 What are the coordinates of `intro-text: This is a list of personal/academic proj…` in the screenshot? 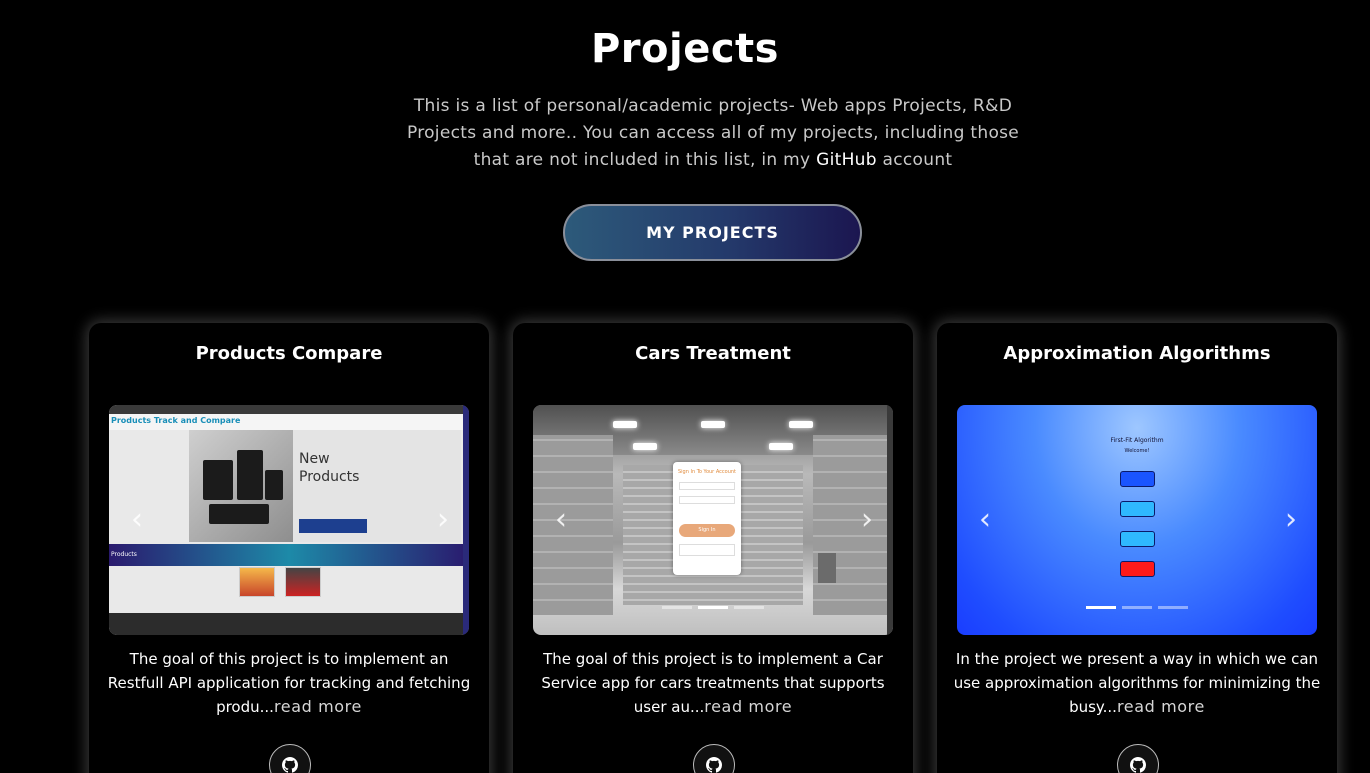 It's located at (713, 133).